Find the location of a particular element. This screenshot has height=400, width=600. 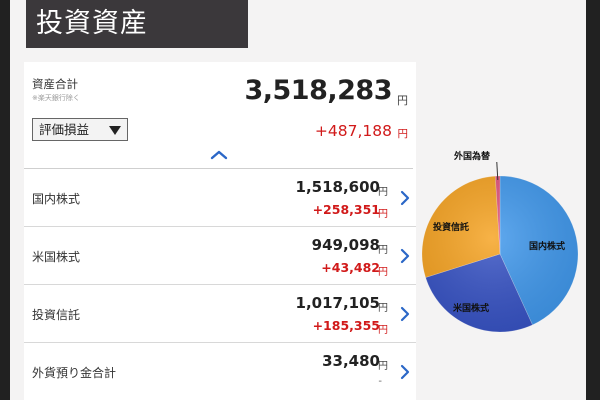

chevron-up-icon is located at coordinates (219, 155).